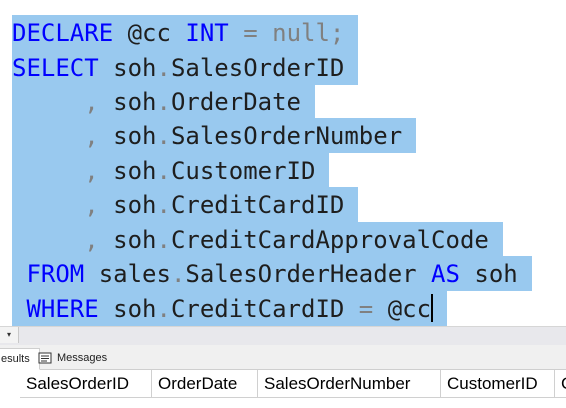 This screenshot has width=566, height=408. I want to click on code-line: SELECT soh.SalesOrderID, so click(185, 67).